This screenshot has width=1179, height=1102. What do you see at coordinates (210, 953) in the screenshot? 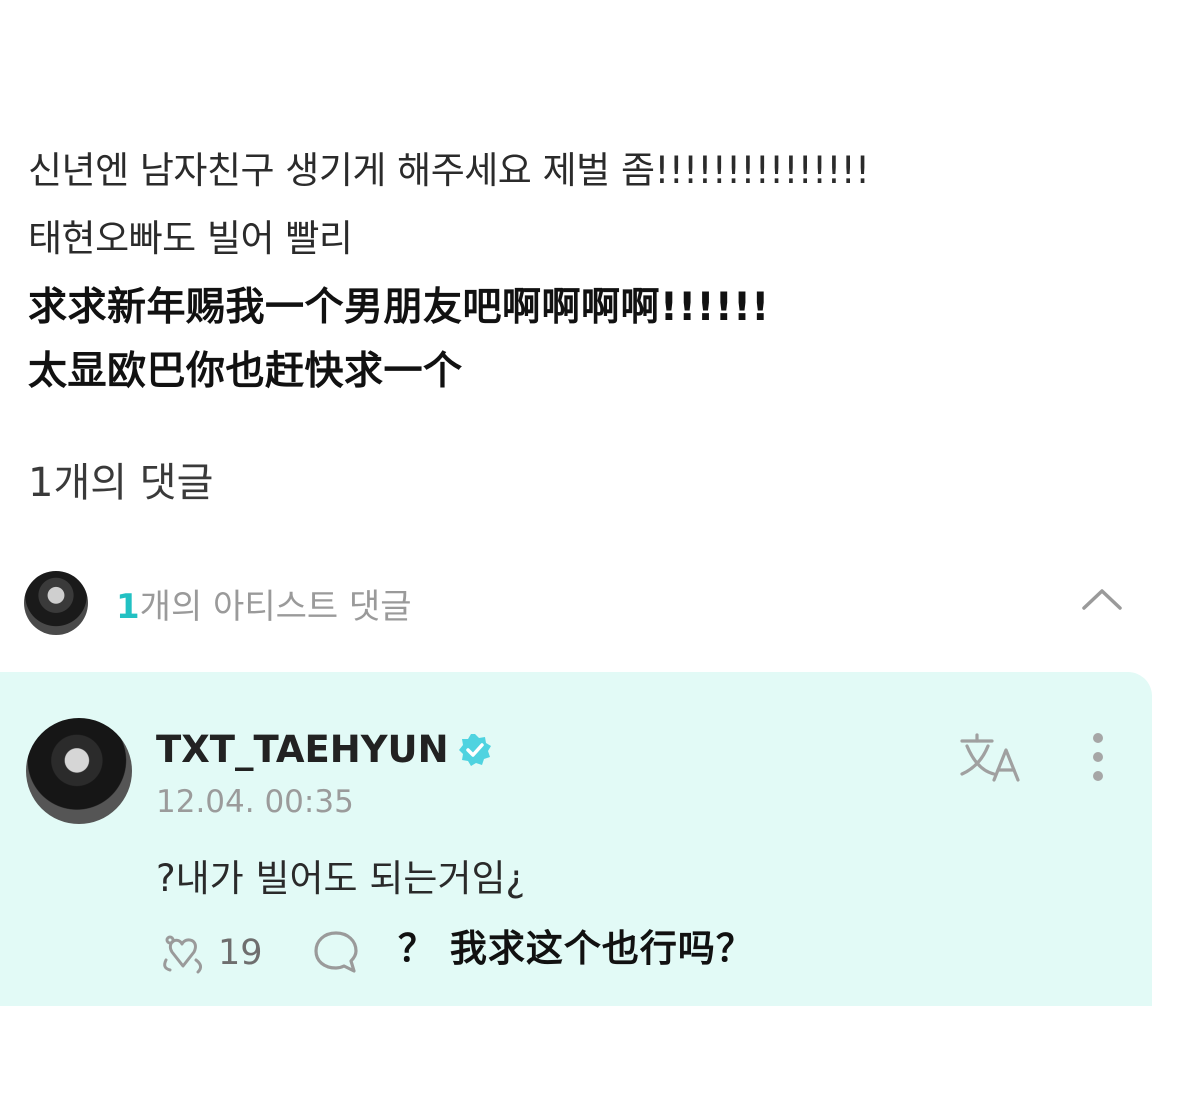
I see `like-button: 19` at bounding box center [210, 953].